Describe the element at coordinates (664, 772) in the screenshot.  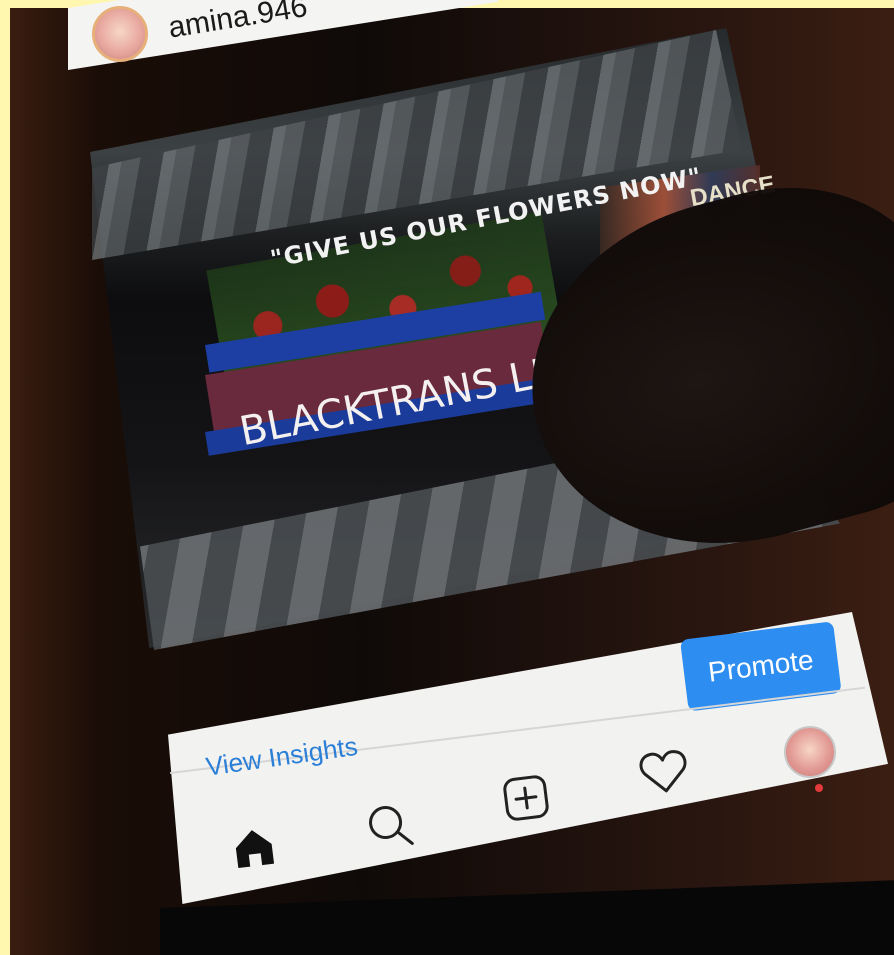
I see `heart-icon` at that location.